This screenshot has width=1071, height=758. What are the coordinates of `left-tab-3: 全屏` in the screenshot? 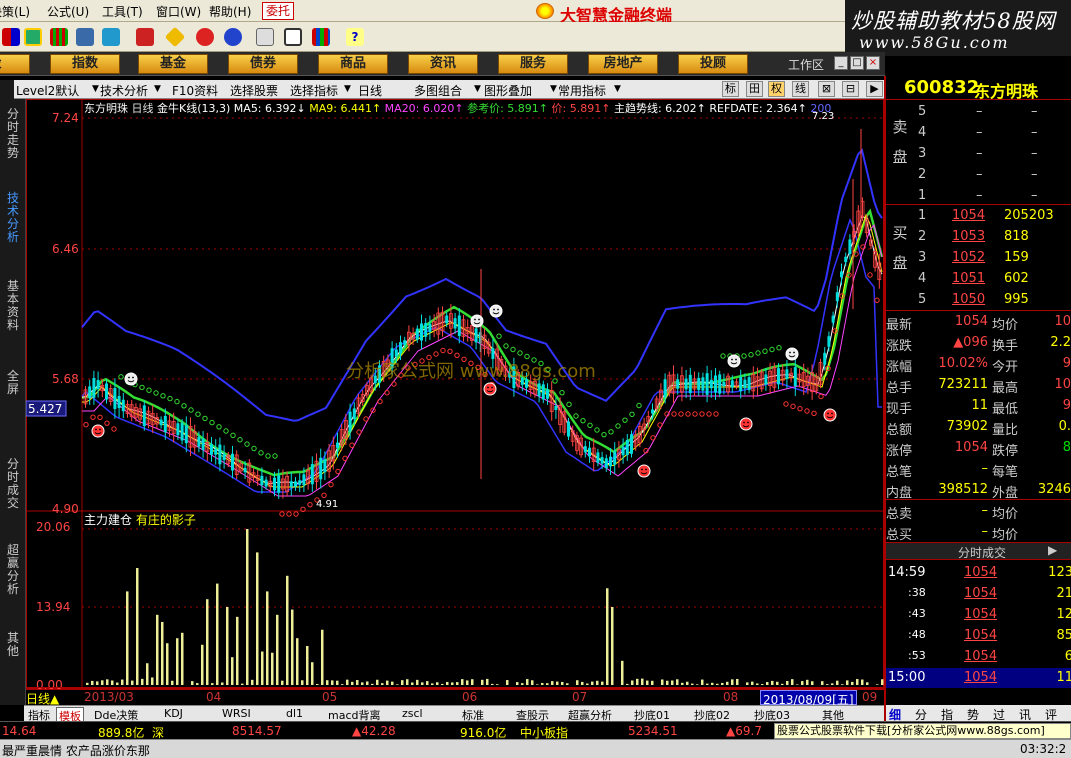 It's located at (13, 383).